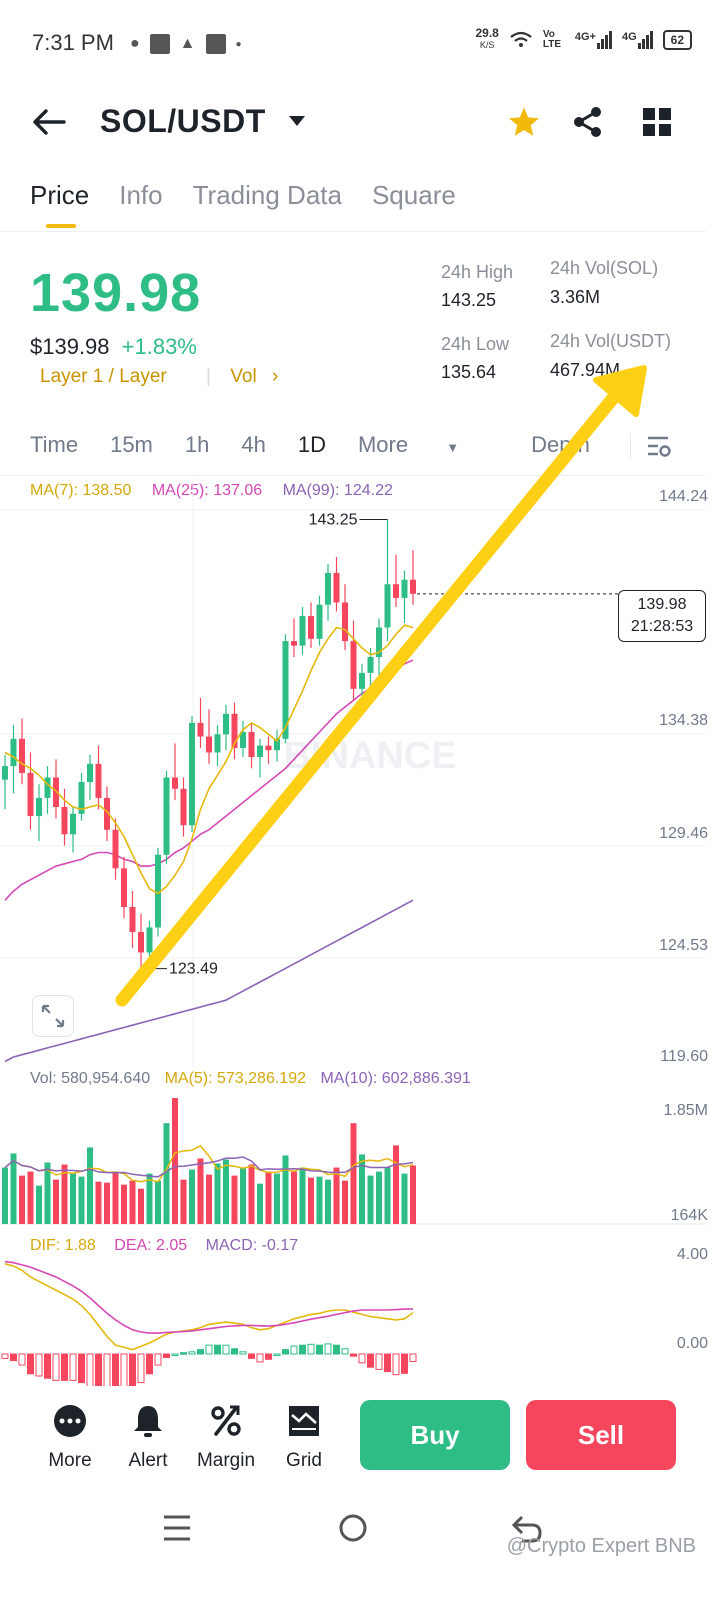 This screenshot has height=1600, width=720. I want to click on pair-title: SOL/USDT, so click(183, 121).